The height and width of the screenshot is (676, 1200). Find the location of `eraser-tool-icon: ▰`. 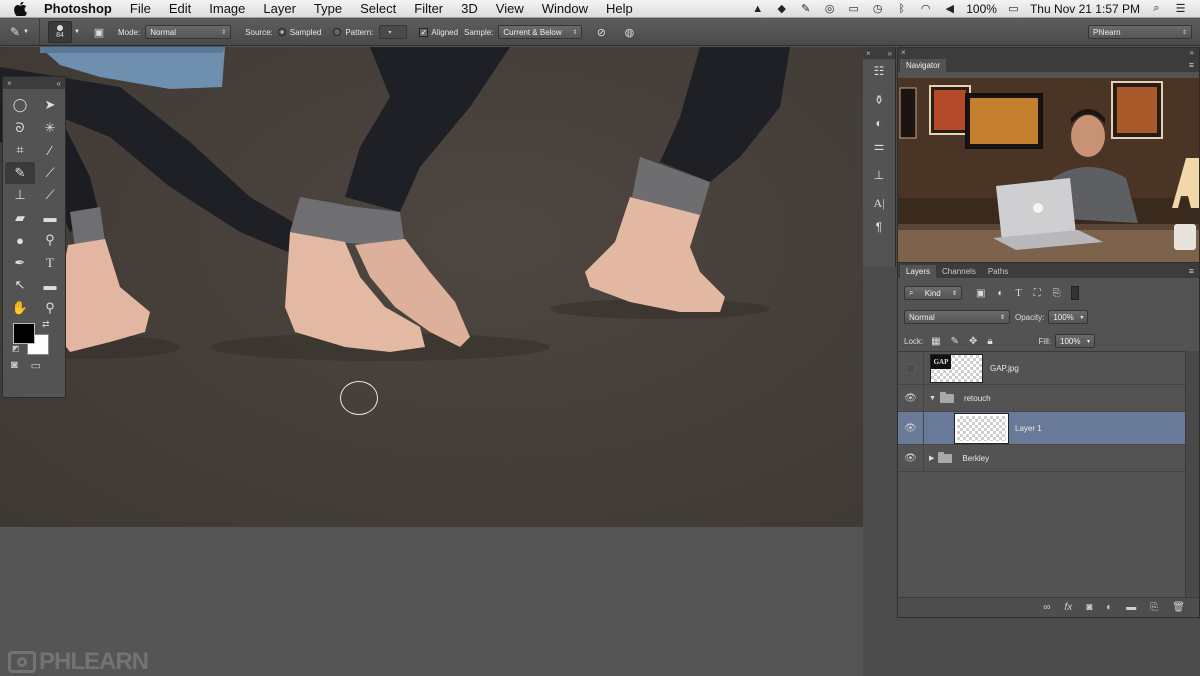

eraser-tool-icon: ▰ is located at coordinates (20, 218).